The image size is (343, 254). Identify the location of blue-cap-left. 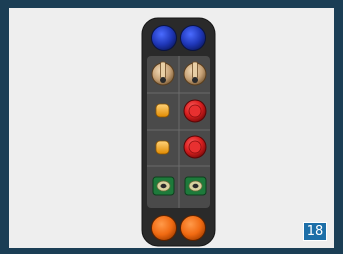
(164, 38).